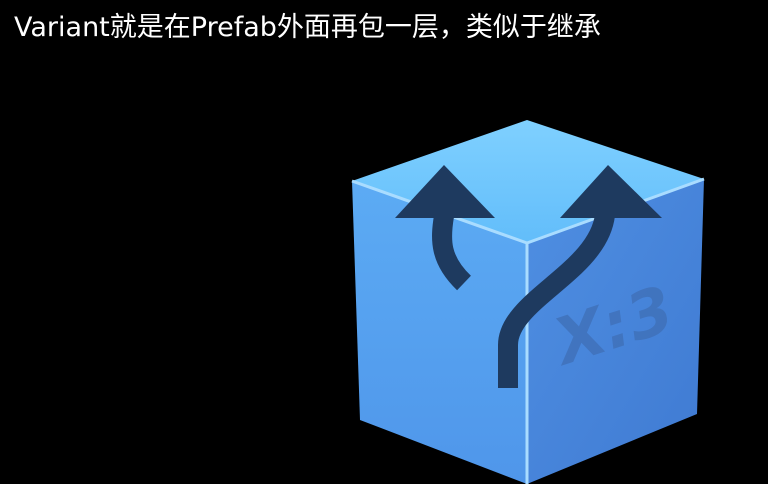  What do you see at coordinates (307, 27) in the screenshot?
I see `slide-title: Variant就是在Prefab外面再包一层，类似于继承` at bounding box center [307, 27].